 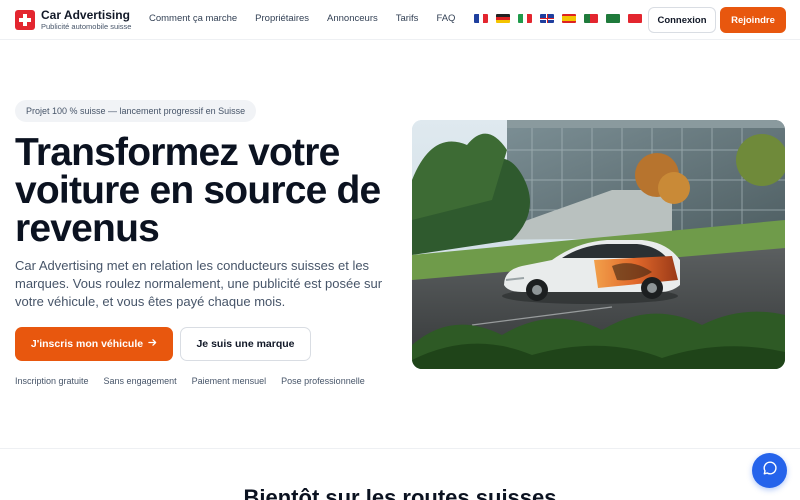 I want to click on nav-link-advertisers: Annonceurs, so click(x=352, y=18).